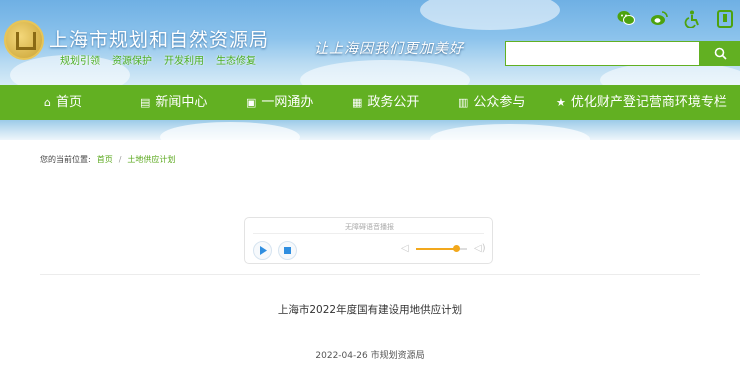 This screenshot has height=384, width=740. I want to click on book-icon: ▥, so click(463, 102).